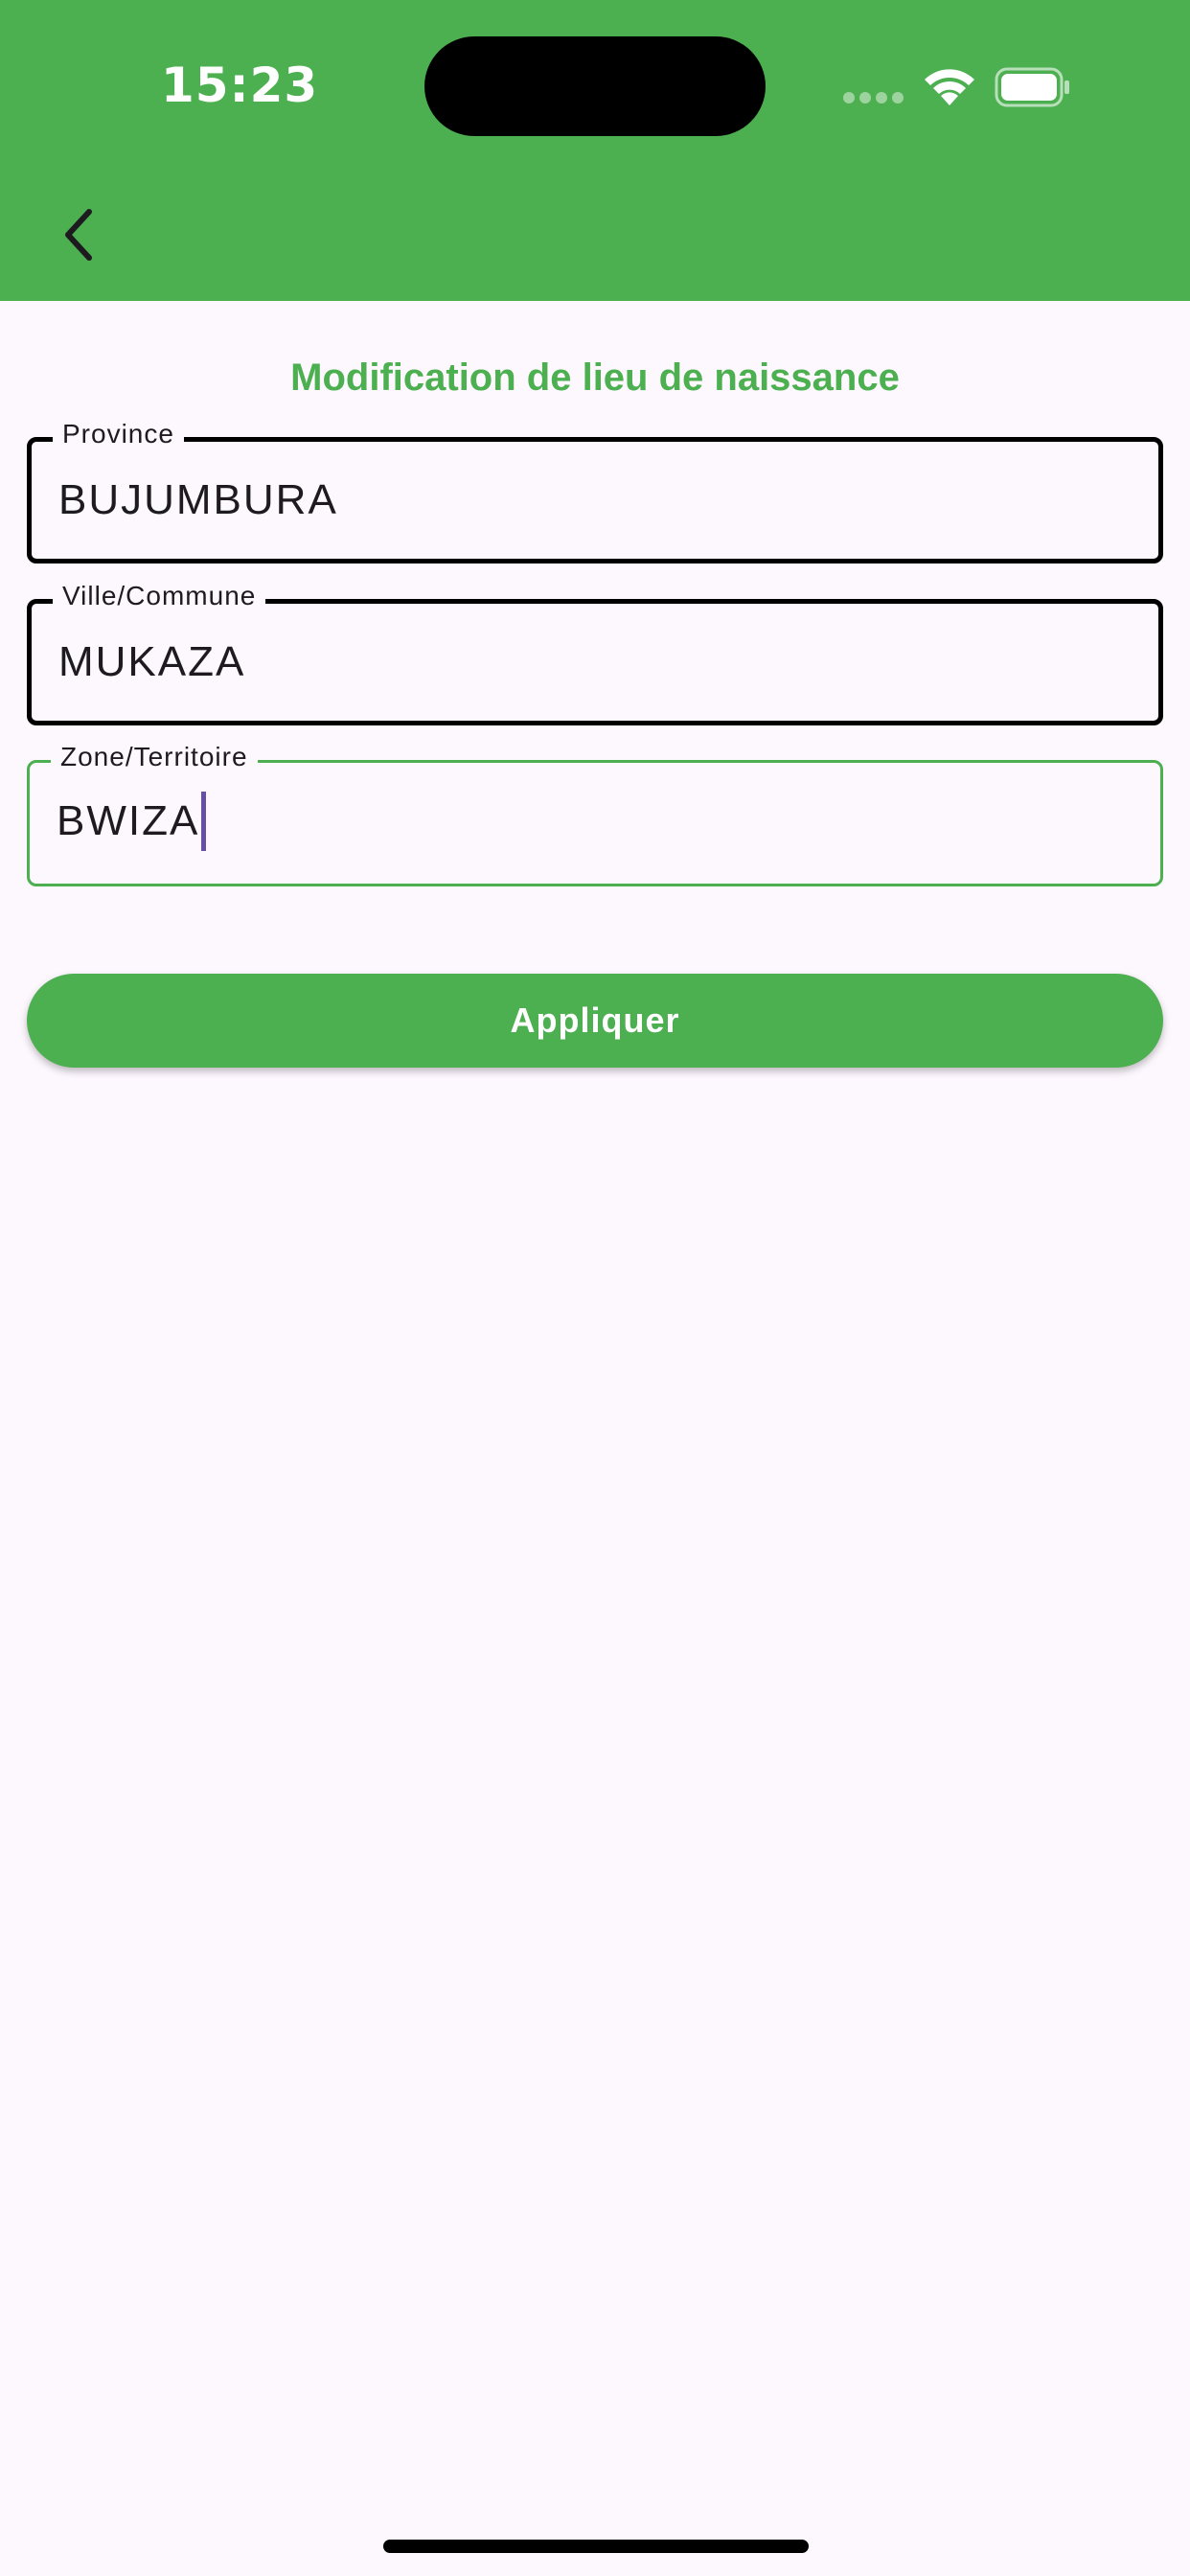  I want to click on page-title: Modification de lieu de naissance, so click(595, 377).